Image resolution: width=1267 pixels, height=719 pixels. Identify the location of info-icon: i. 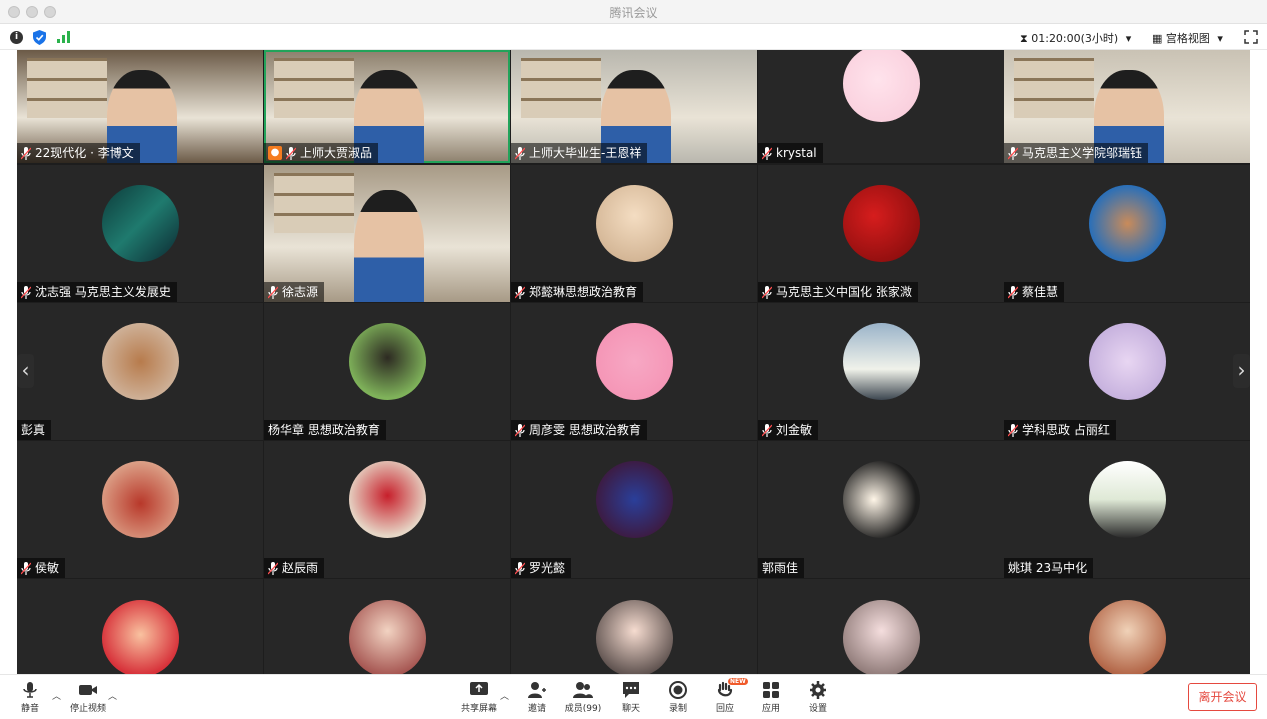
(16, 37).